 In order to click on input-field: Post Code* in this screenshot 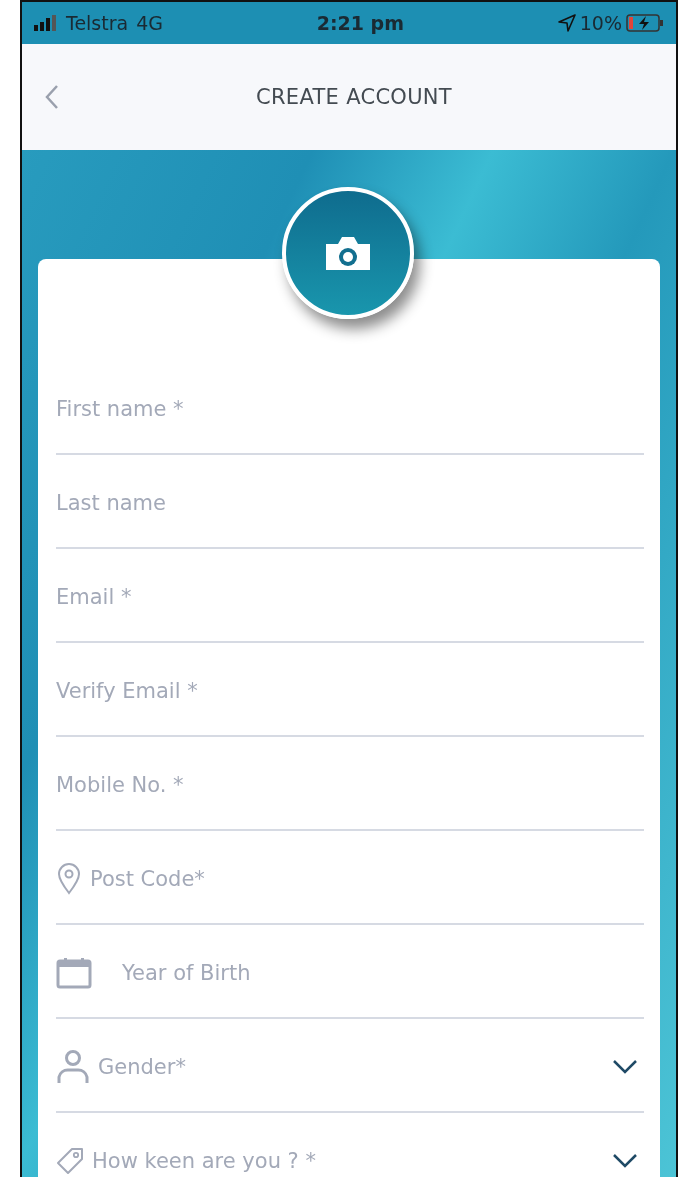, I will do `click(367, 879)`.